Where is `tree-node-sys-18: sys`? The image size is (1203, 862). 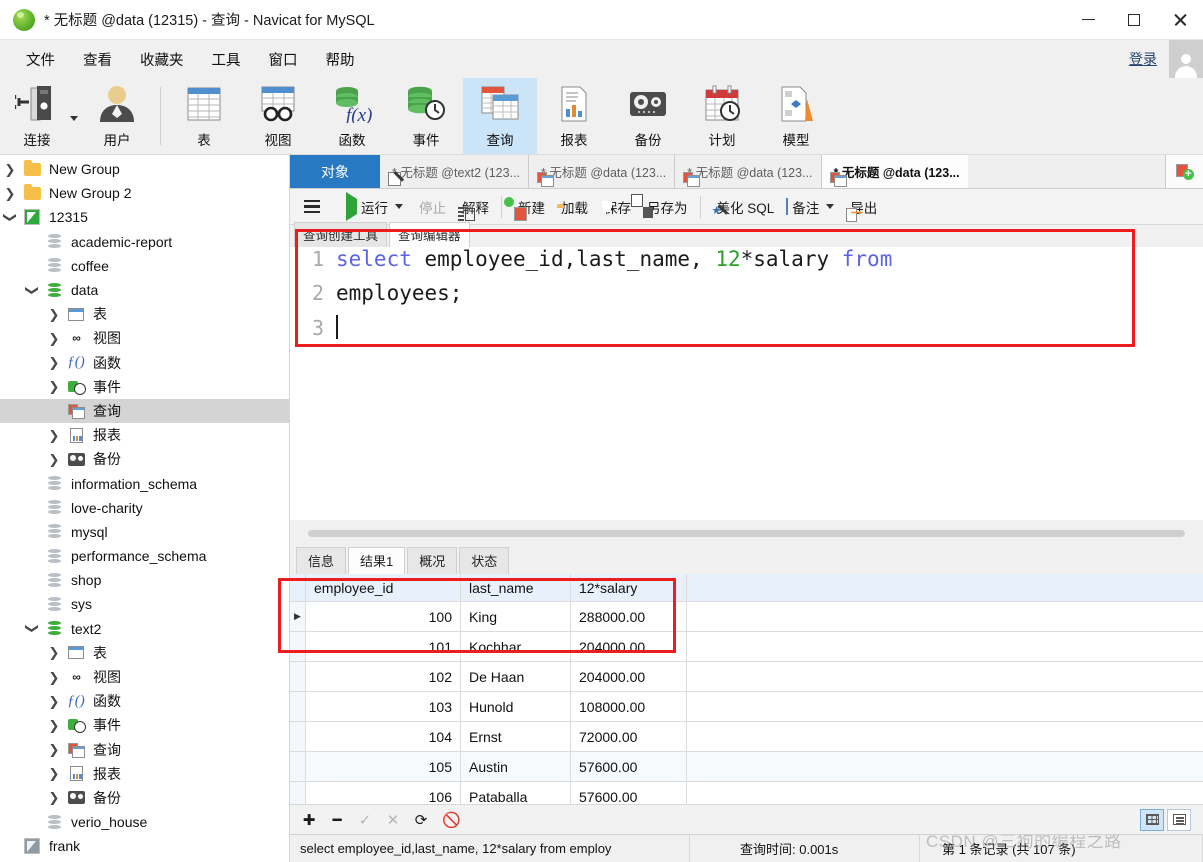 tree-node-sys-18: sys is located at coordinates (144, 604).